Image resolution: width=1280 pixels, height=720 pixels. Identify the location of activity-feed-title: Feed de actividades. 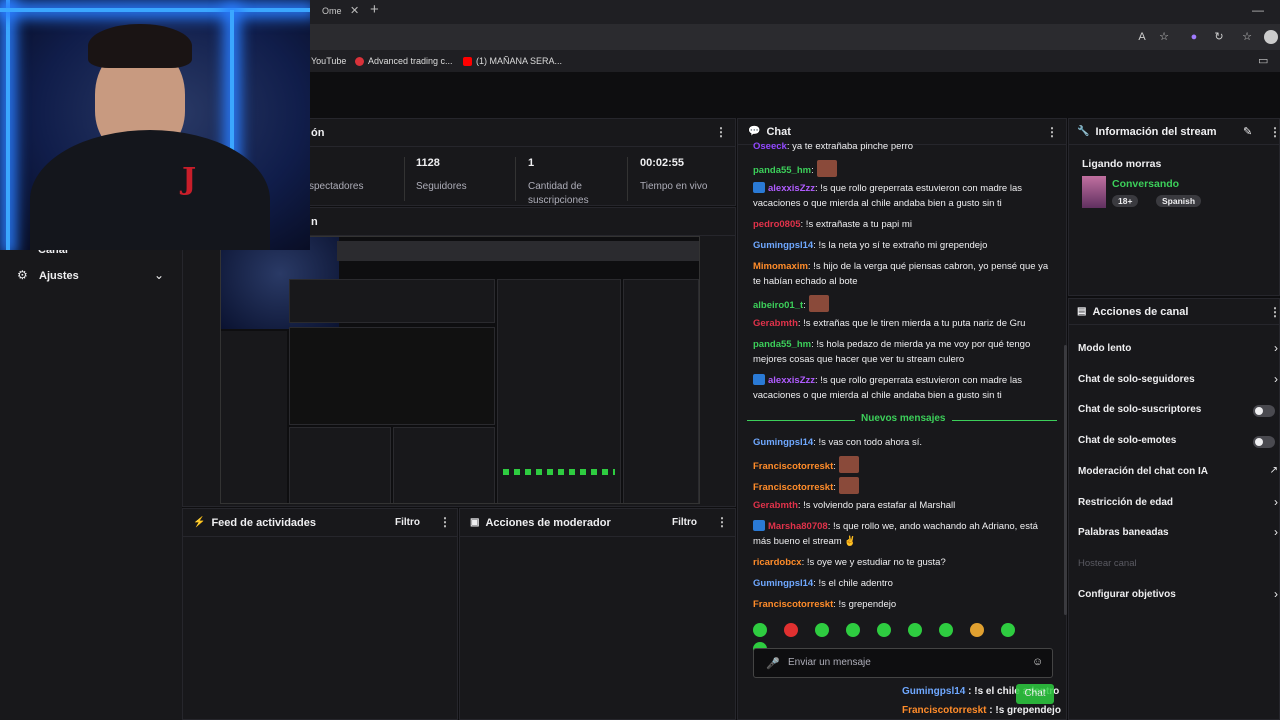
(263, 522).